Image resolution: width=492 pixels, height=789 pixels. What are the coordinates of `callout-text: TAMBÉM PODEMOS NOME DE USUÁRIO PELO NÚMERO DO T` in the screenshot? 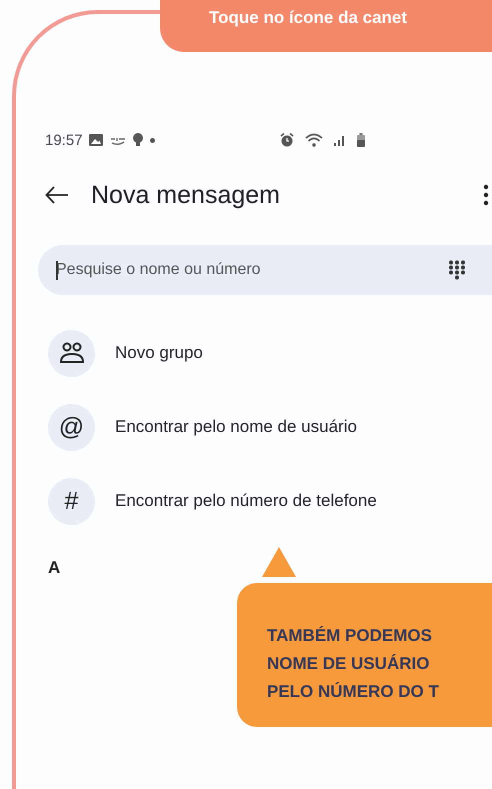 It's located at (353, 664).